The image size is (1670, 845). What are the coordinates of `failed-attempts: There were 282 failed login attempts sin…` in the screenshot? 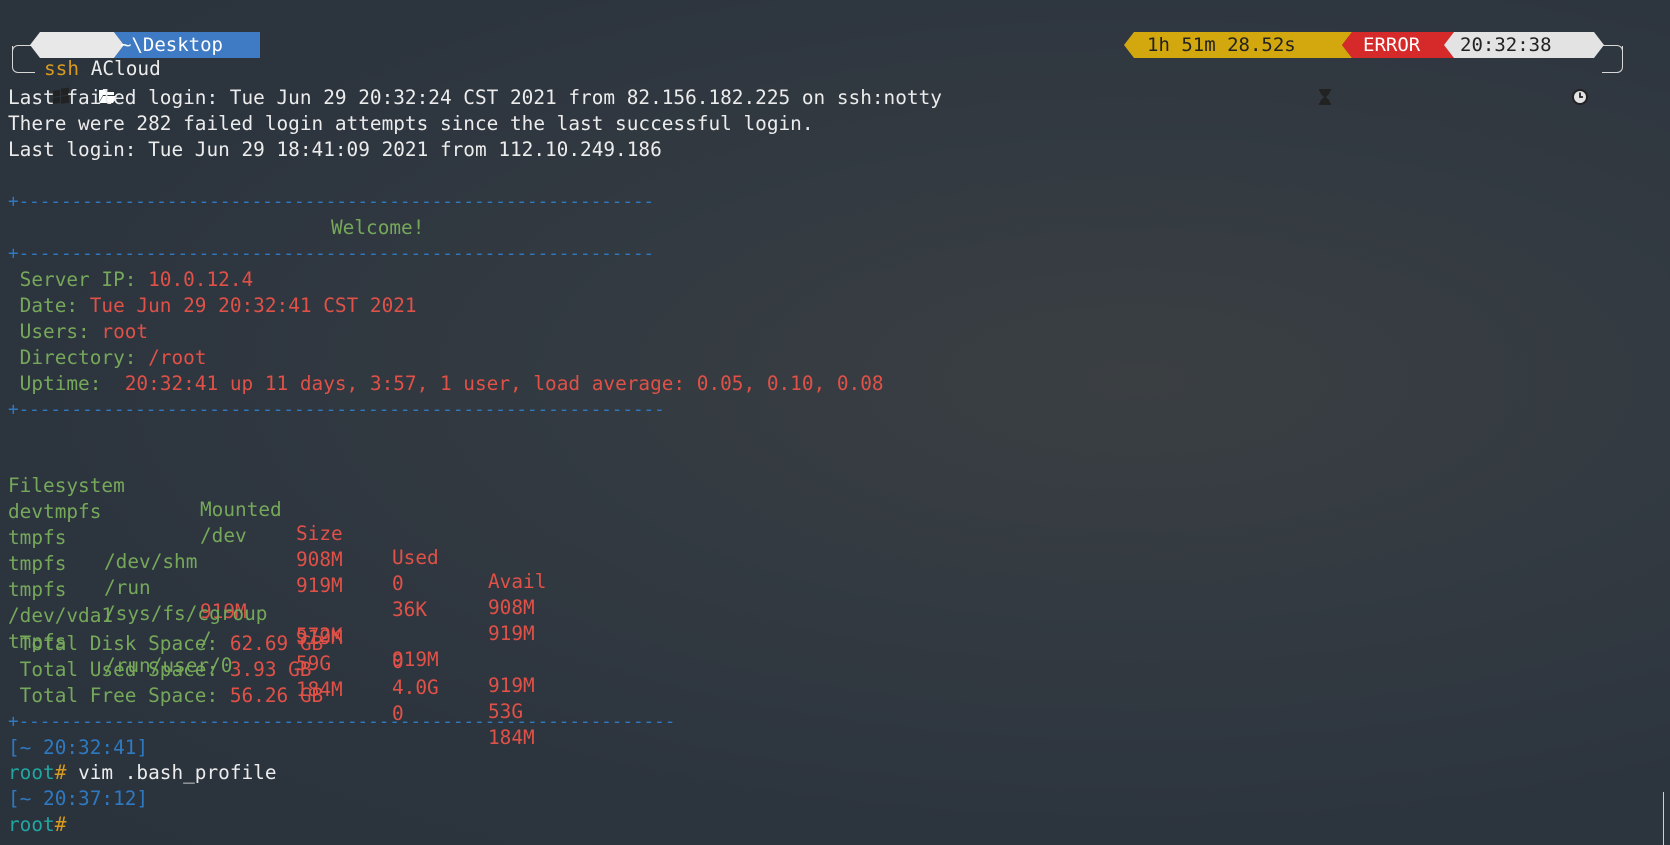 It's located at (411, 123).